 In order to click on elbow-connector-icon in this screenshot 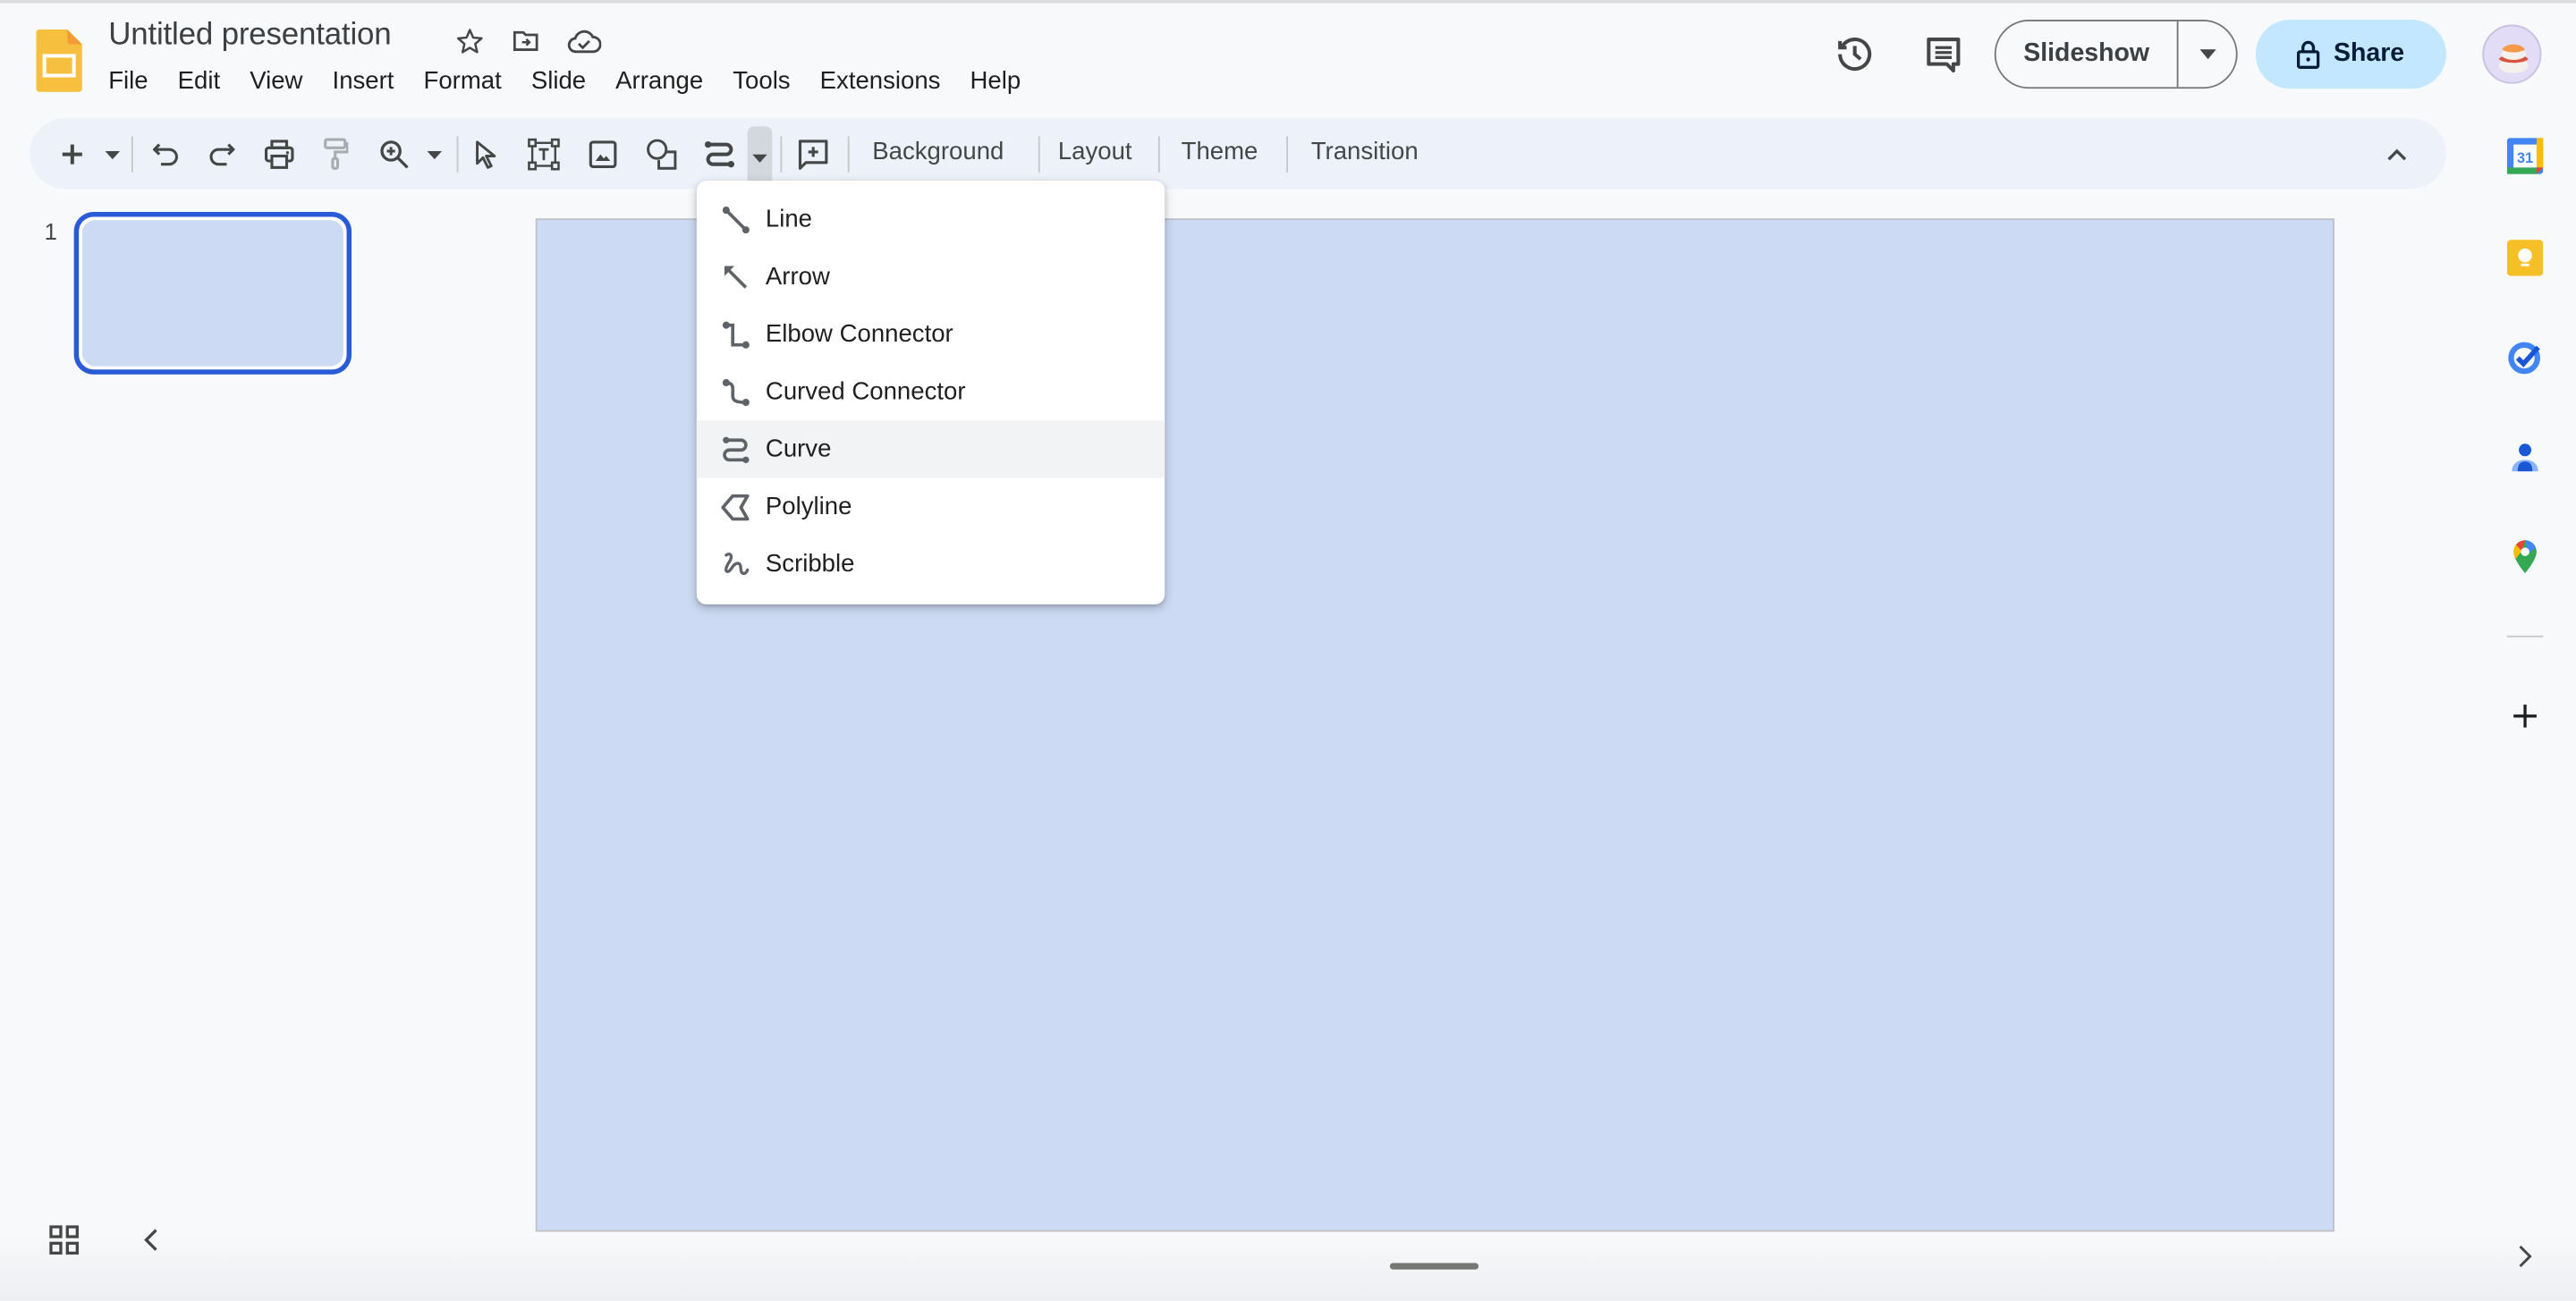, I will do `click(735, 334)`.